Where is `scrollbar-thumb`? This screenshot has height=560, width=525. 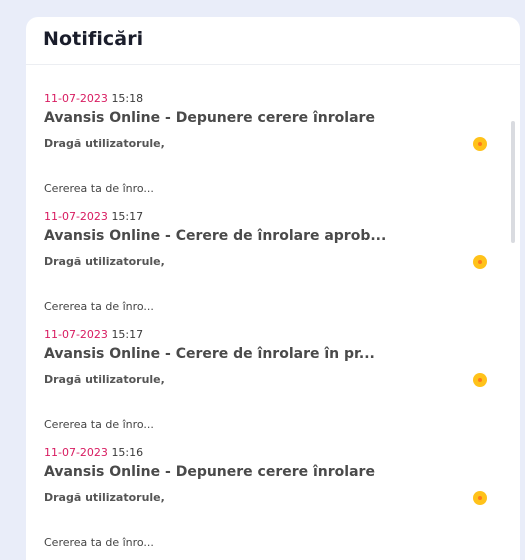 scrollbar-thumb is located at coordinates (513, 182).